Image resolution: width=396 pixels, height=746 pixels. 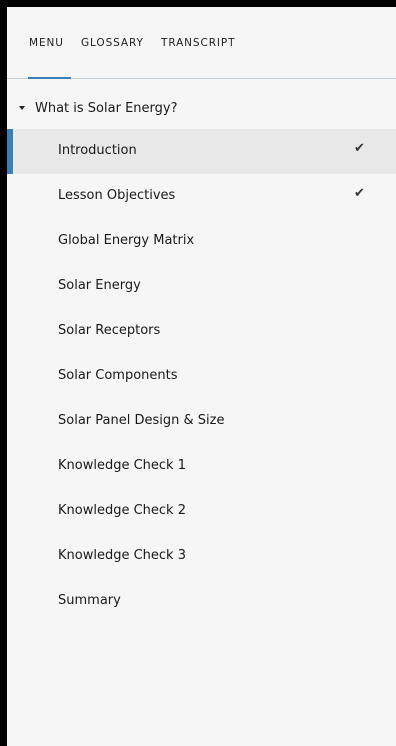 What do you see at coordinates (201, 111) in the screenshot?
I see `section-header: What is Solar Energy?` at bounding box center [201, 111].